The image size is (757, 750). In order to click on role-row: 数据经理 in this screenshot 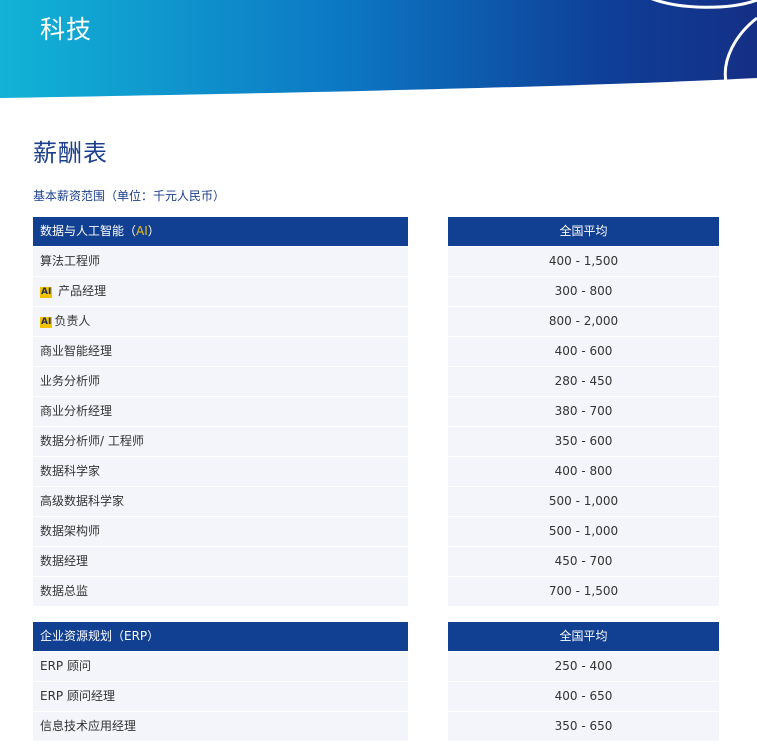, I will do `click(220, 561)`.